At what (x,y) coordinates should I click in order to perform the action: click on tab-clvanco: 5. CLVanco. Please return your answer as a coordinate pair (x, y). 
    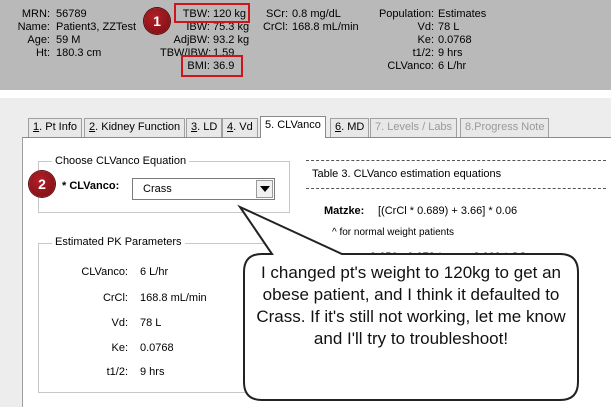
    Looking at the image, I should click on (293, 127).